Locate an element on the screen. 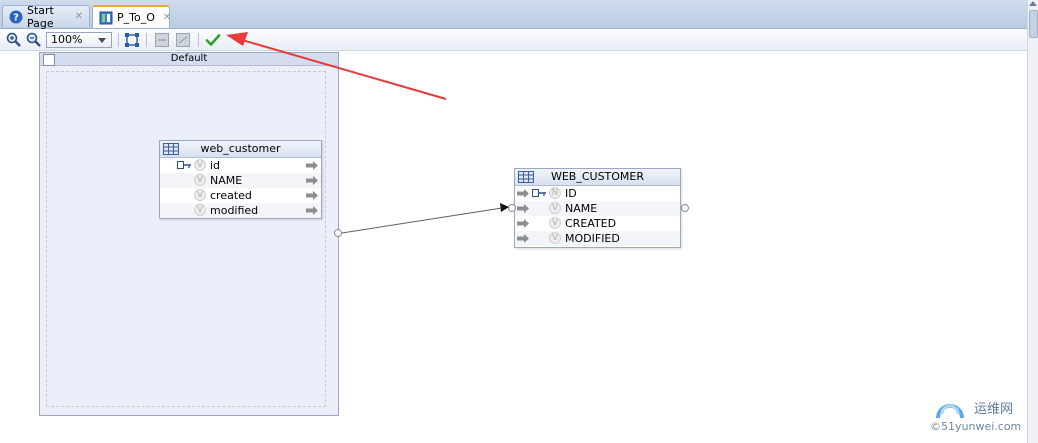 This screenshot has width=1038, height=443. watermark-url: ©51yunwei.com is located at coordinates (976, 426).